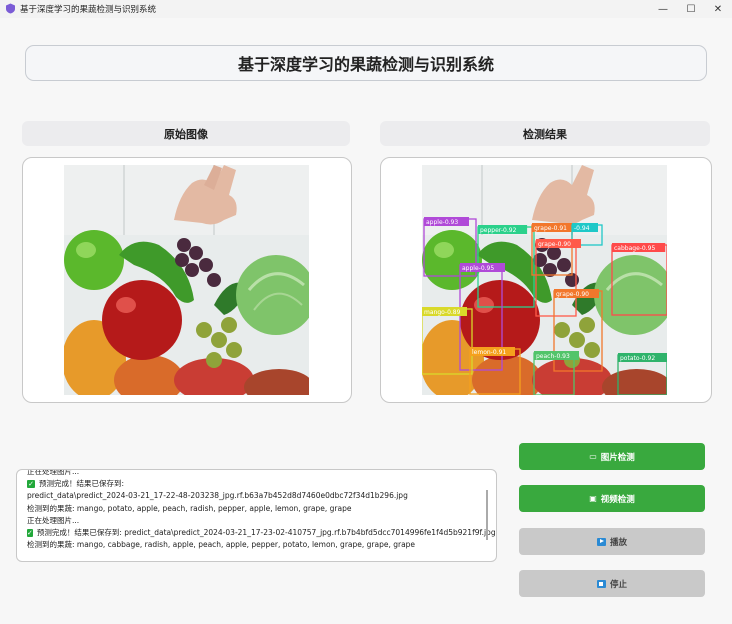 The image size is (732, 624). I want to click on app-title: 基于深度学习的果蔬检测与识别系统, so click(365, 64).